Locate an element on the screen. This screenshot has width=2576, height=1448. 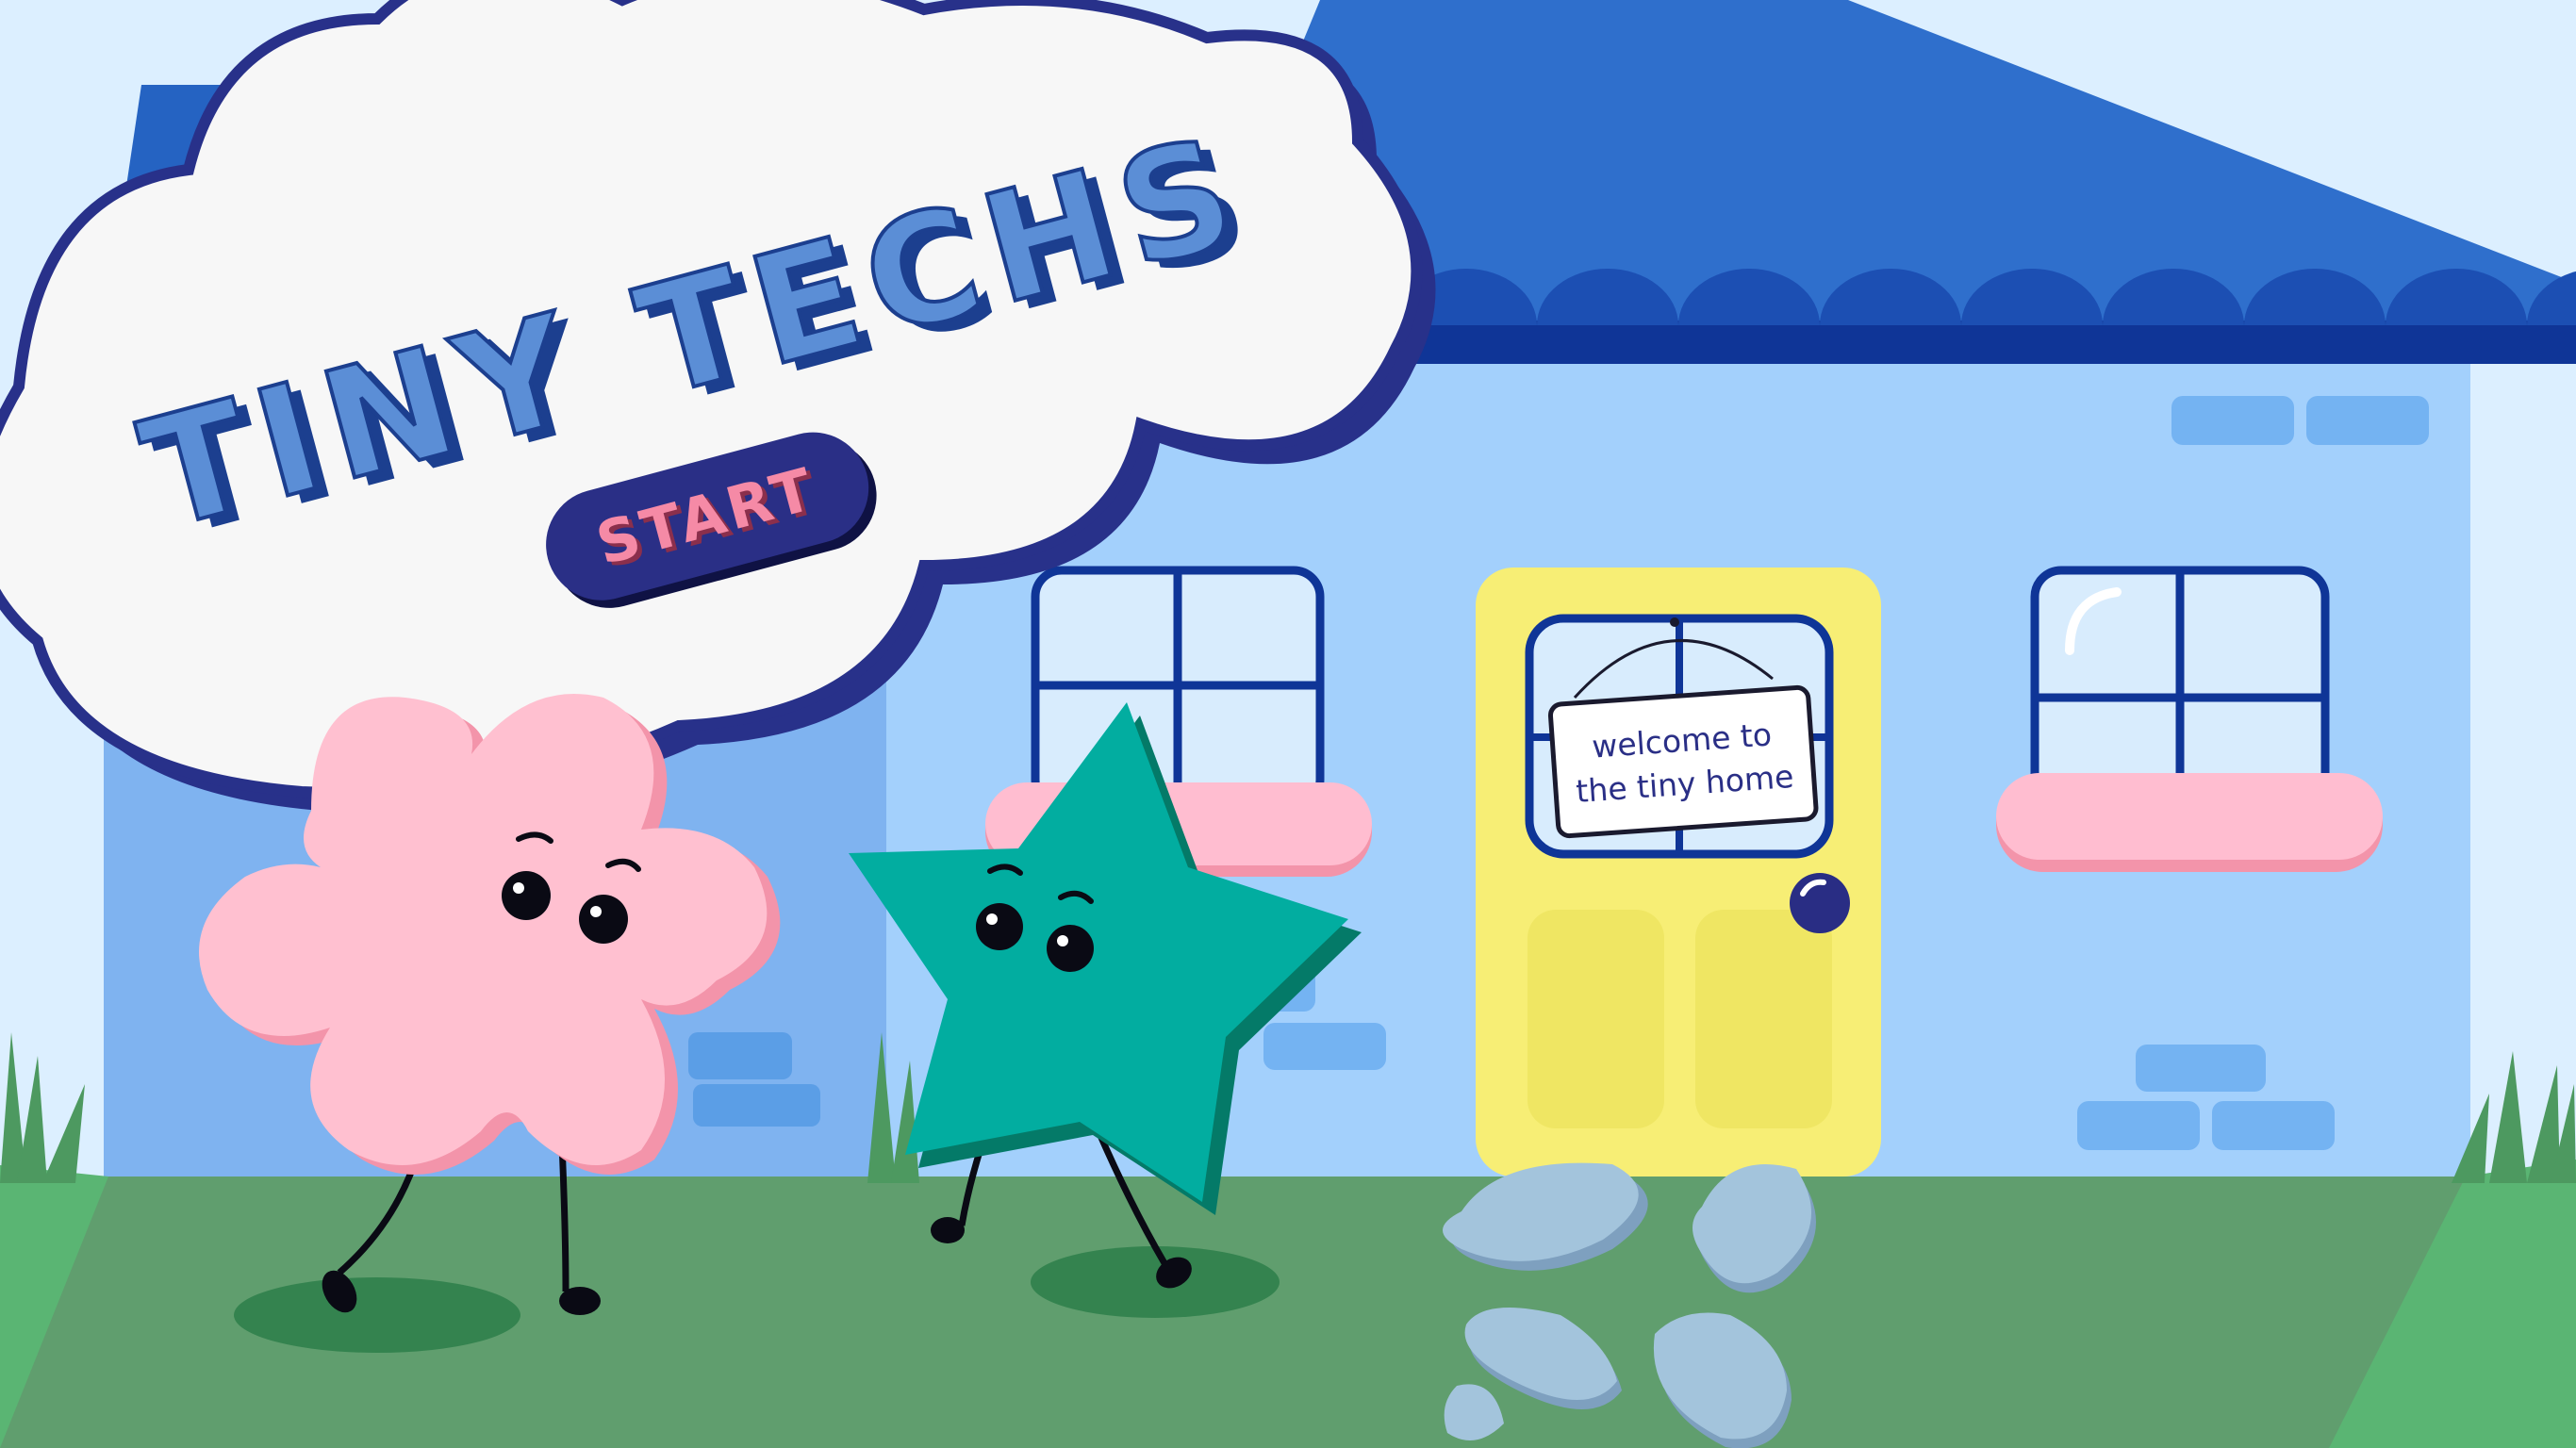
flower-shadow is located at coordinates (377, 1315).